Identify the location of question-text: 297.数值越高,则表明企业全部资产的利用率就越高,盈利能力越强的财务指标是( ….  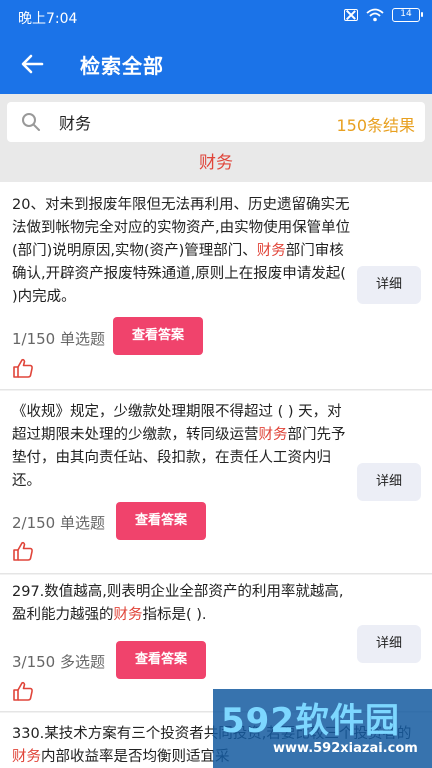
(178, 603).